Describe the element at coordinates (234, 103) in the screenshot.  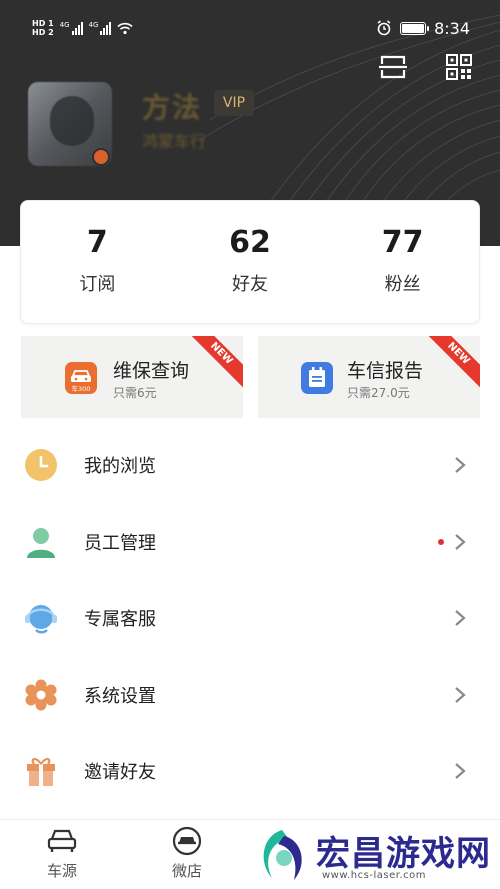
I see `vip-badge: VIP` at that location.